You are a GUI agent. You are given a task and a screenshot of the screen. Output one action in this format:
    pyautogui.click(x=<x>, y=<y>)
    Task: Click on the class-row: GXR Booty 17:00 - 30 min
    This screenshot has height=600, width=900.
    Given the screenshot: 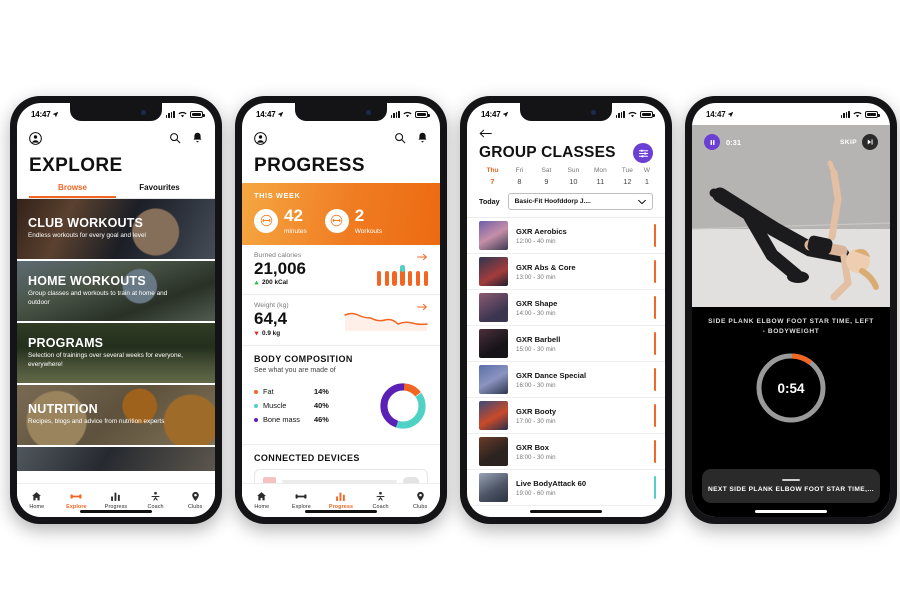 What is the action you would take?
    pyautogui.click(x=566, y=416)
    